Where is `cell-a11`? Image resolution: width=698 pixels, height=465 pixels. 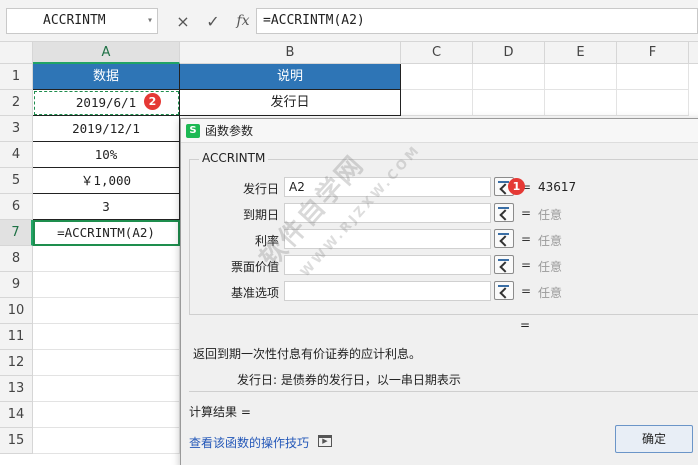
cell-a11 is located at coordinates (106, 337).